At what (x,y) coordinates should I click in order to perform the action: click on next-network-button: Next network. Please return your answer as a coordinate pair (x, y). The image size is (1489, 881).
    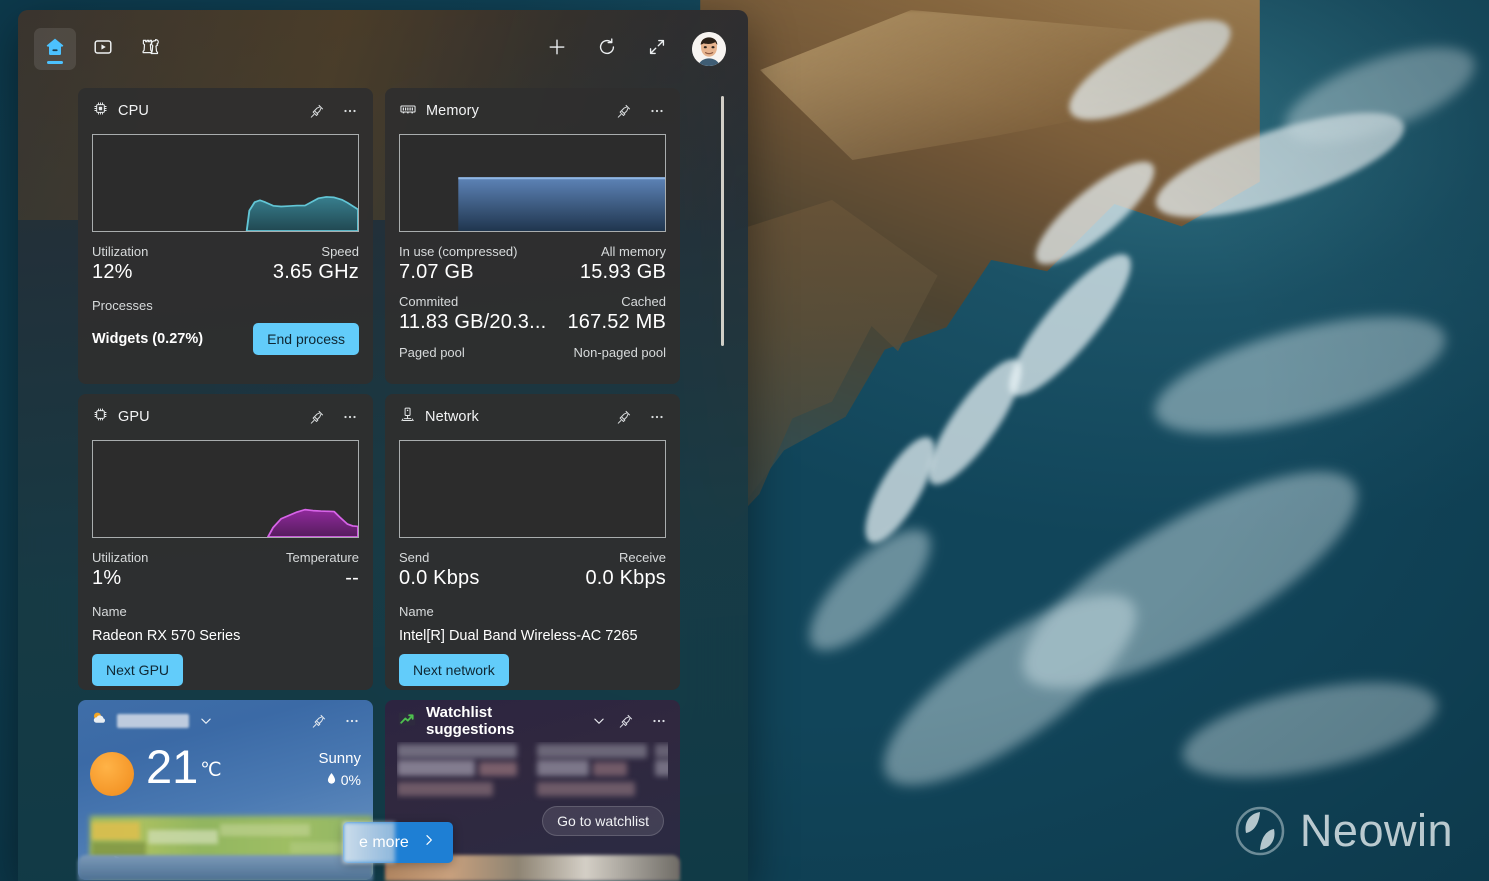
    Looking at the image, I should click on (454, 670).